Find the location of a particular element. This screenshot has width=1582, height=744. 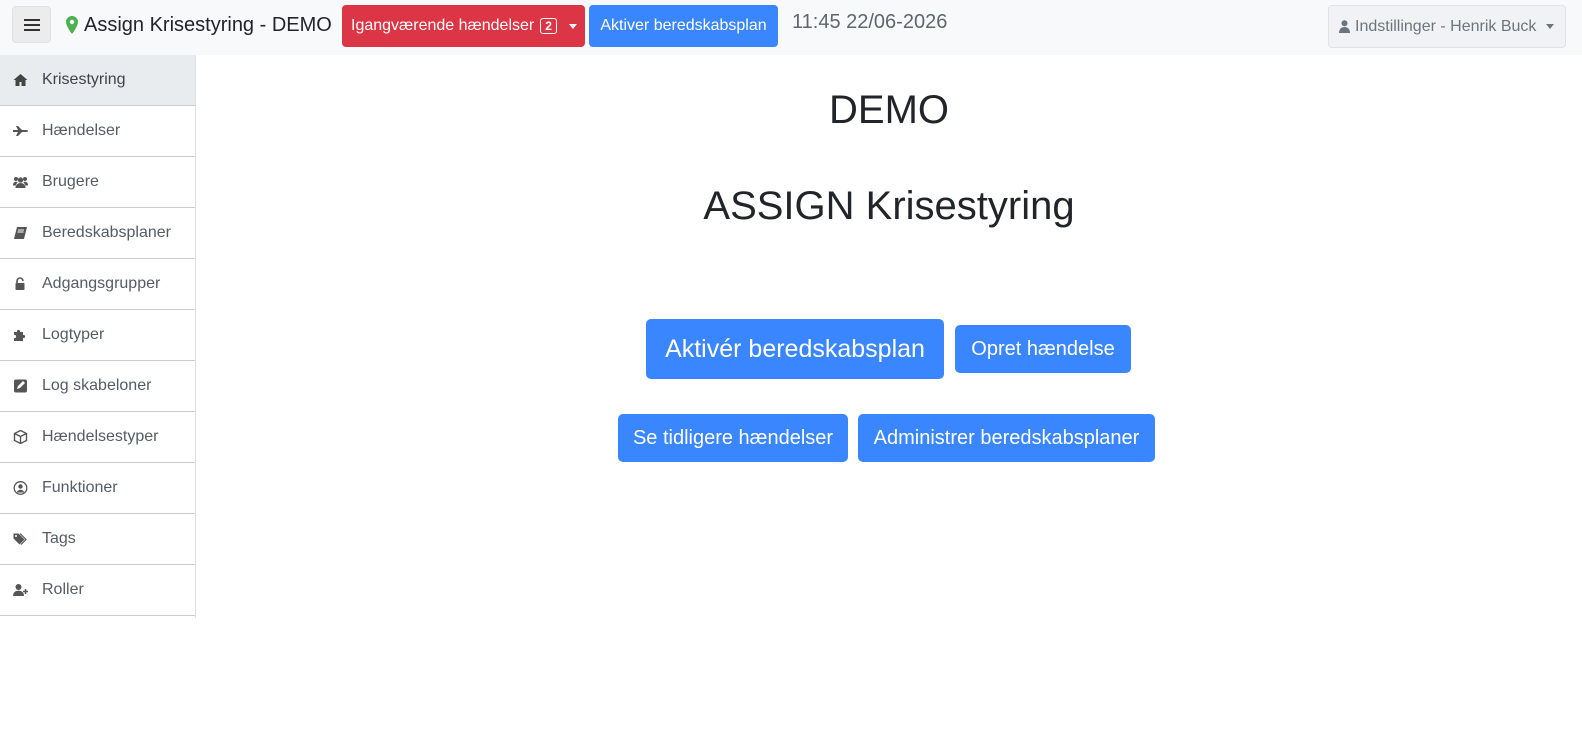

activate-plan-nav-button: Aktiver beredskabsplan is located at coordinates (683, 26).